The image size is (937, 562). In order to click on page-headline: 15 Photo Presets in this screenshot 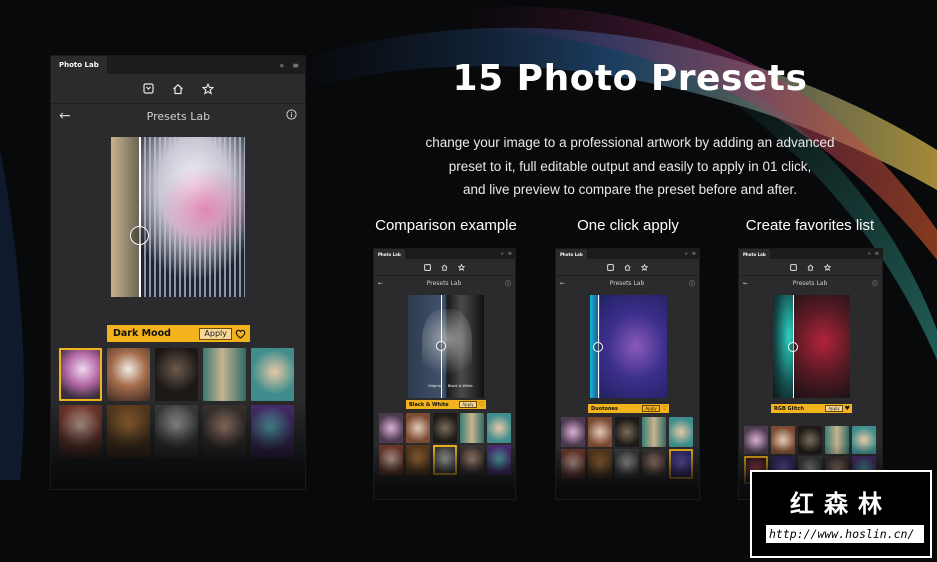, I will do `click(630, 78)`.